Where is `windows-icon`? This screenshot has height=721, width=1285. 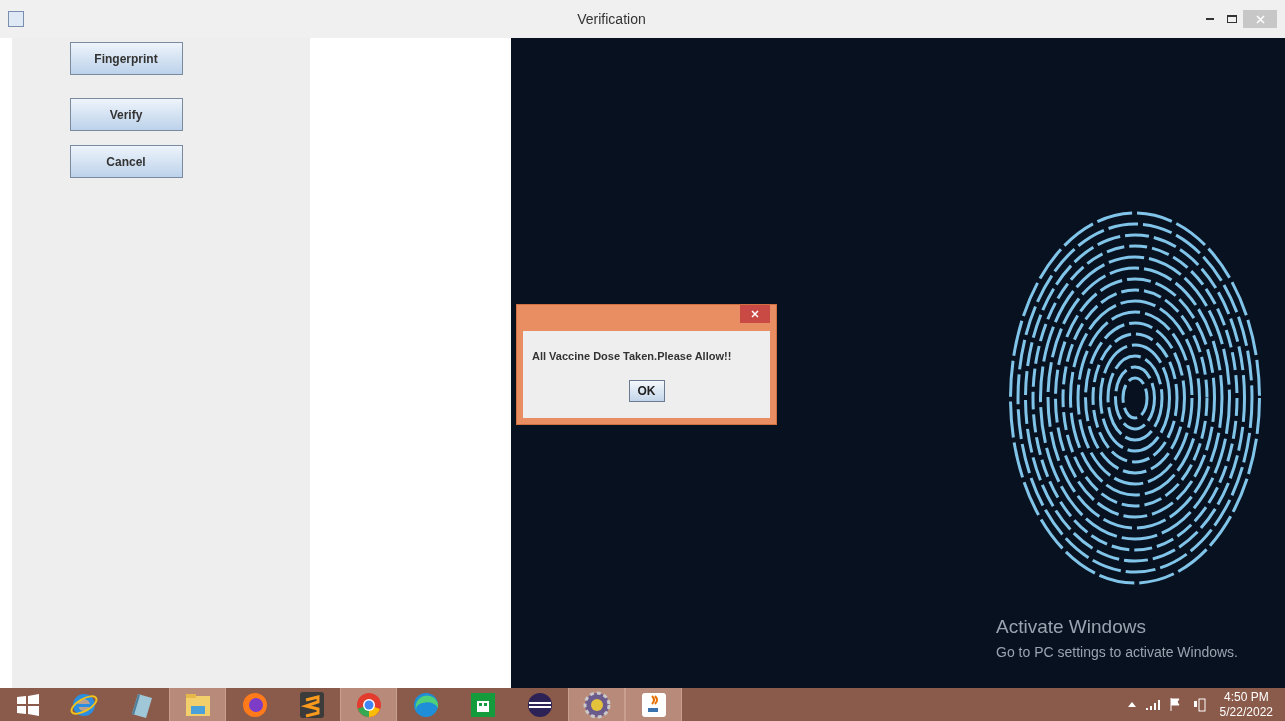
windows-icon is located at coordinates (27, 704).